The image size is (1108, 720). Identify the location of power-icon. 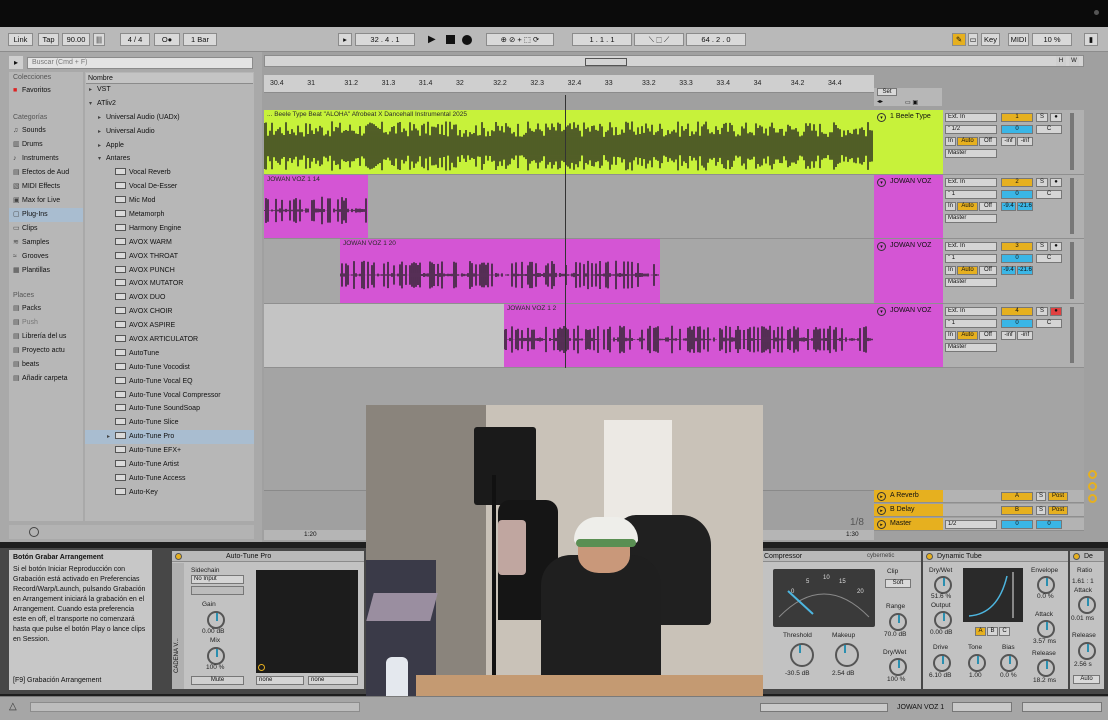
(178, 556).